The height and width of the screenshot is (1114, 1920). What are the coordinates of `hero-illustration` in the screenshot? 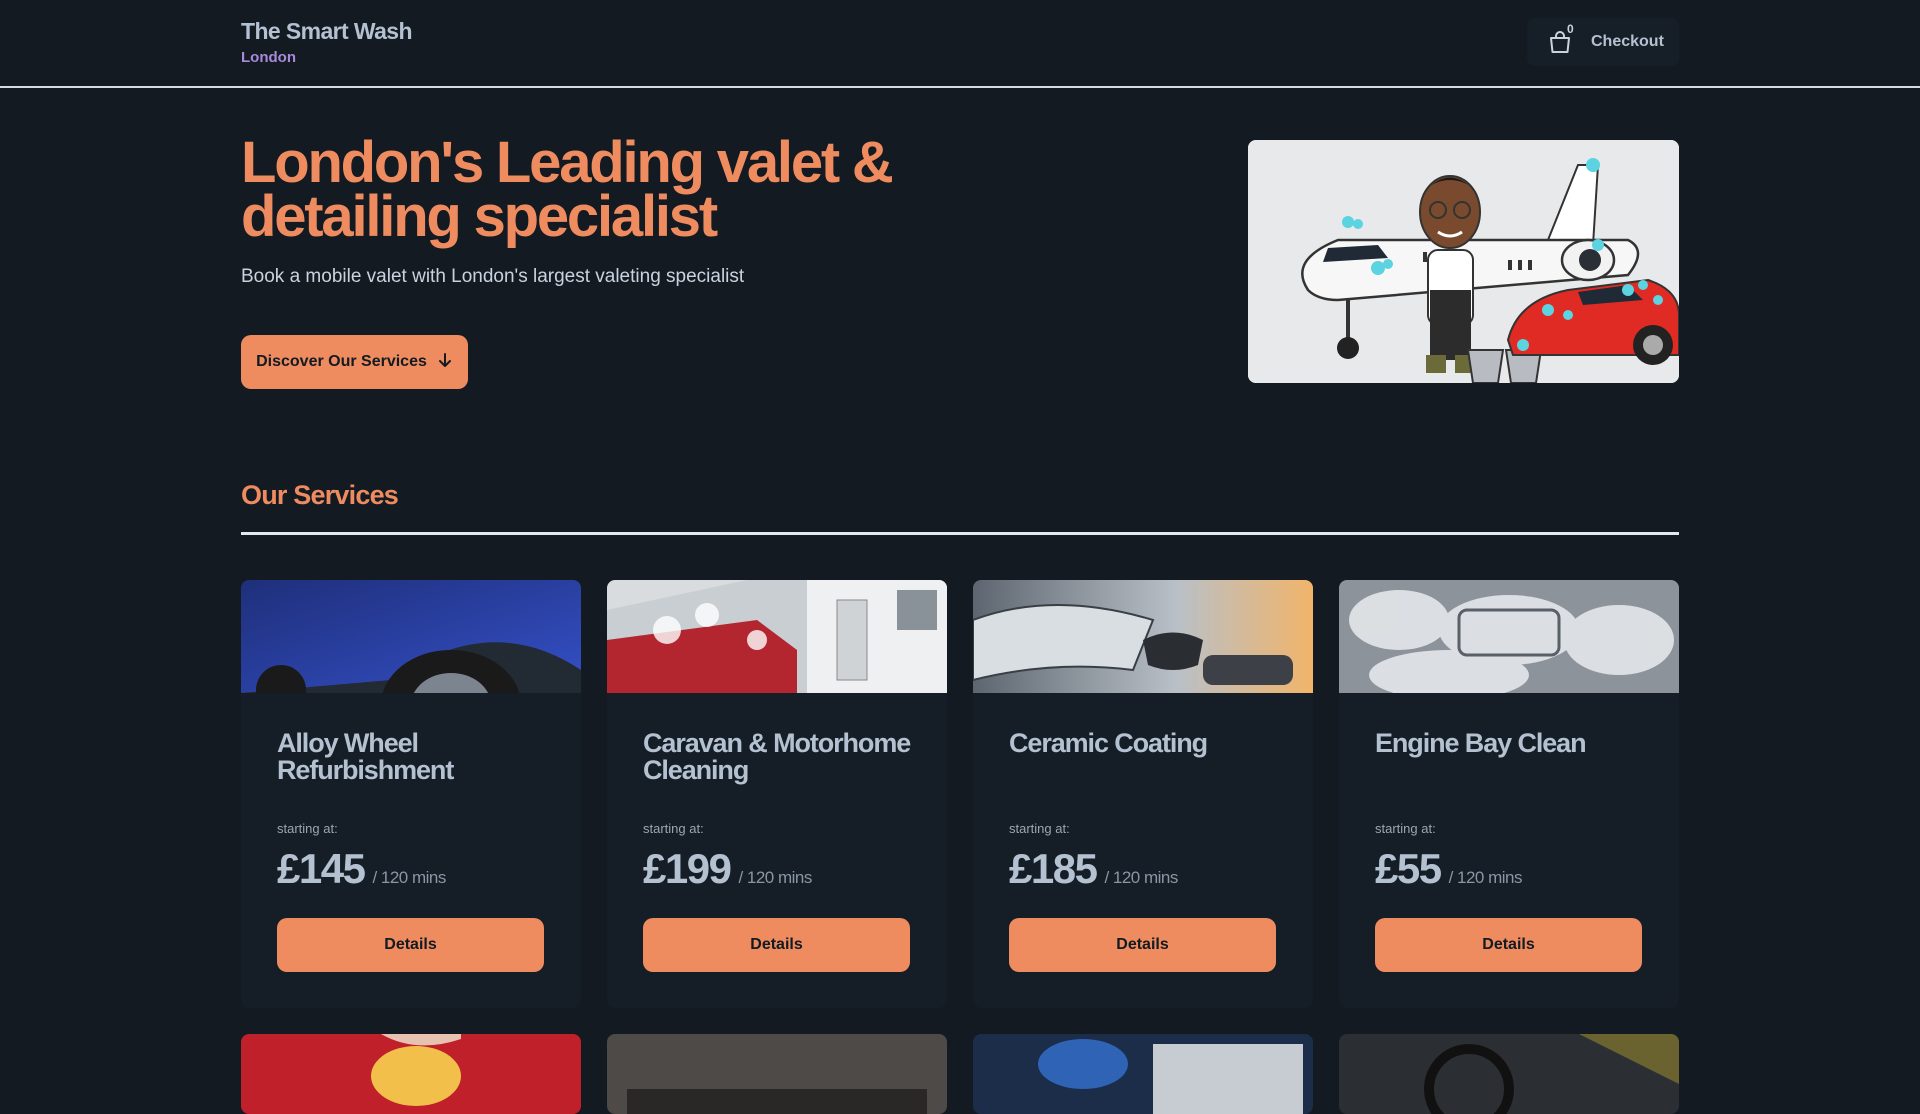 It's located at (1463, 261).